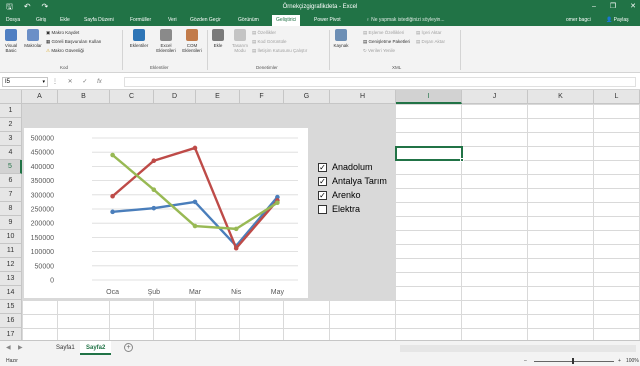 This screenshot has height=366, width=640. What do you see at coordinates (40, 97) in the screenshot?
I see `column-header-a: A` at bounding box center [40, 97].